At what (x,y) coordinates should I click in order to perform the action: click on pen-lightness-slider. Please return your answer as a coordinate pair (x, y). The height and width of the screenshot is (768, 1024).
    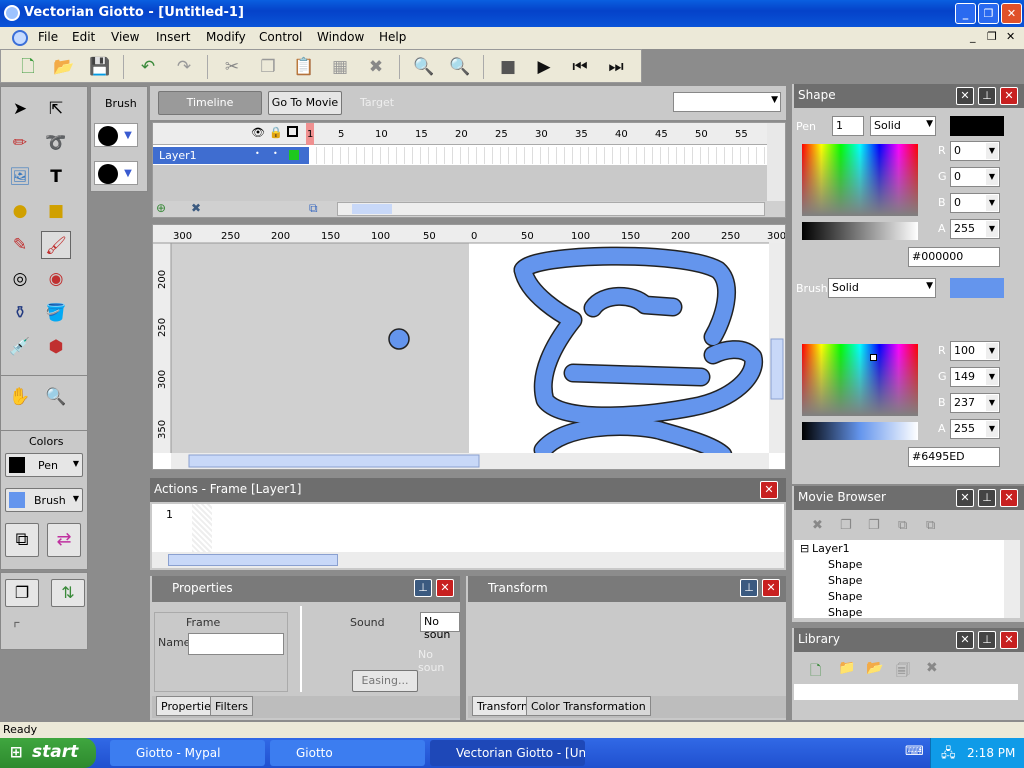
    Looking at the image, I should click on (860, 231).